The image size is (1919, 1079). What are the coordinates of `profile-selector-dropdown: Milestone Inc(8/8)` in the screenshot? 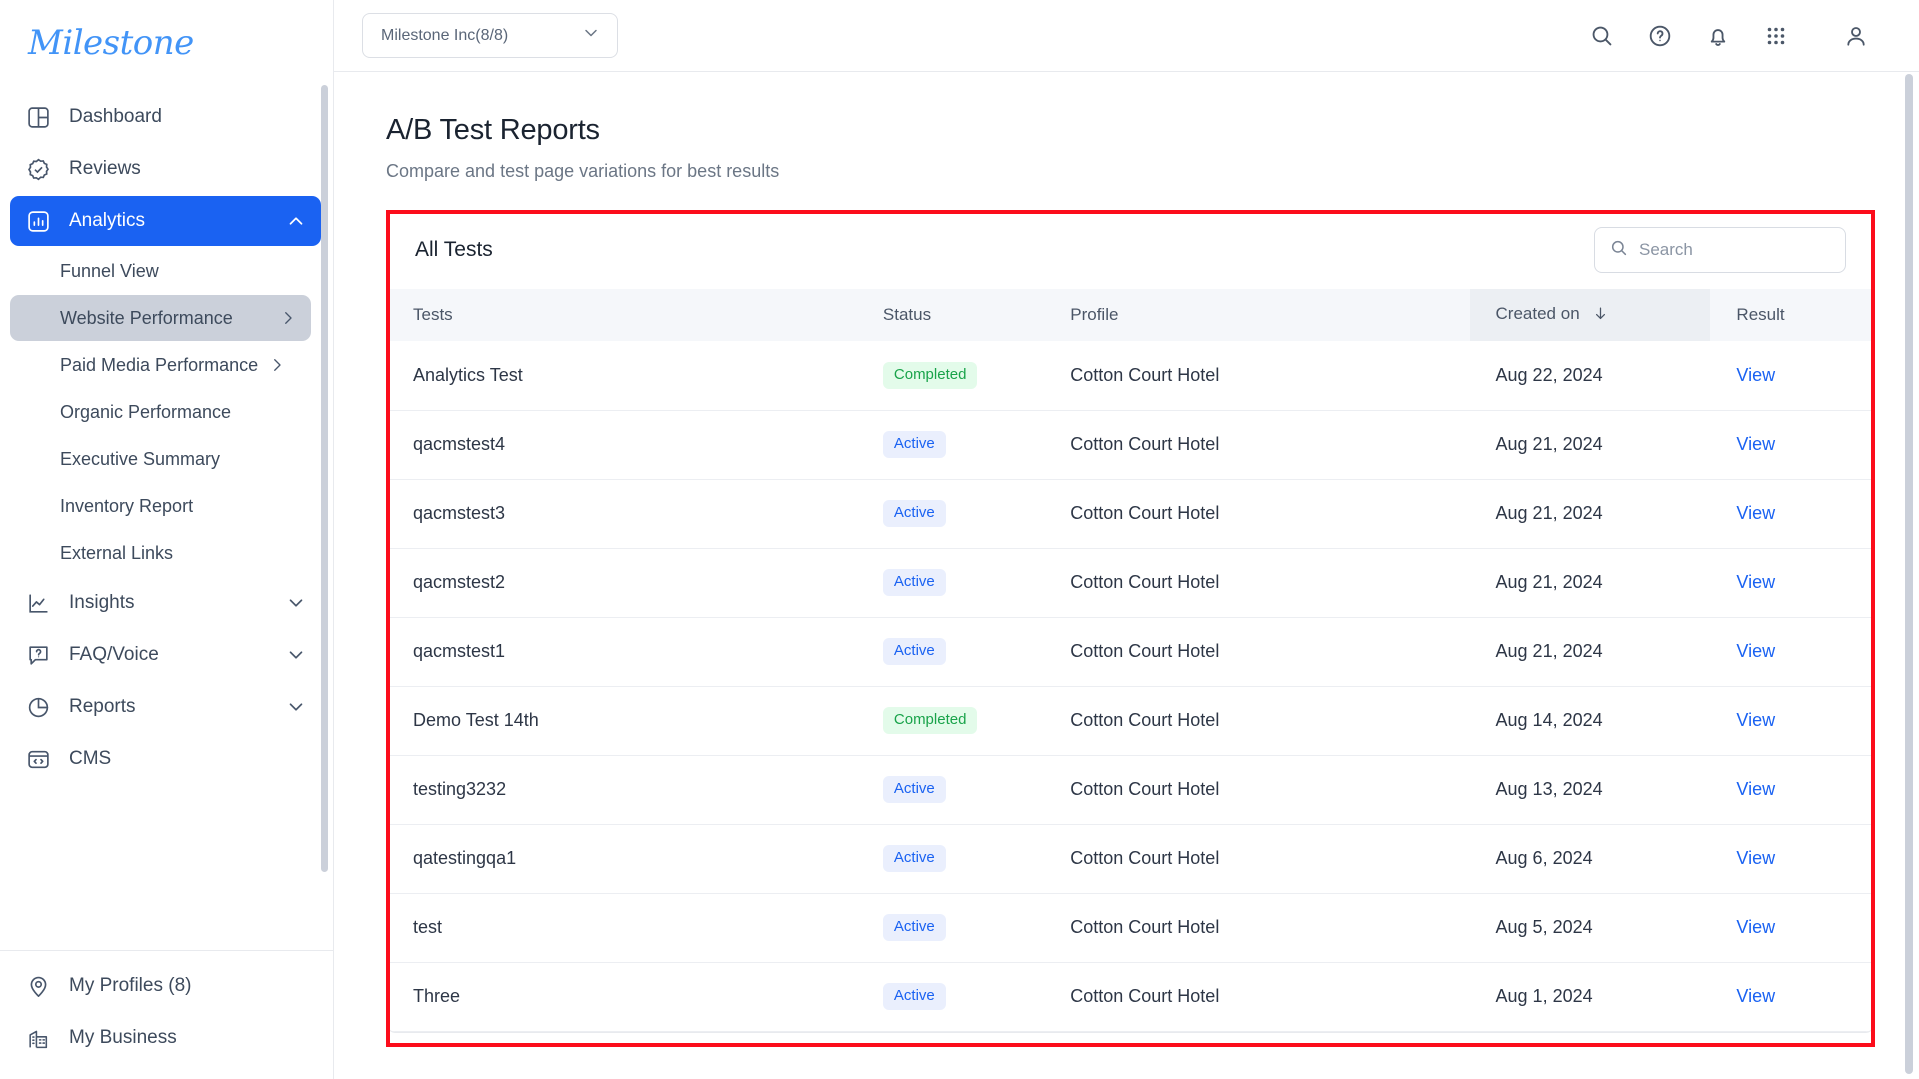 It's located at (490, 35).